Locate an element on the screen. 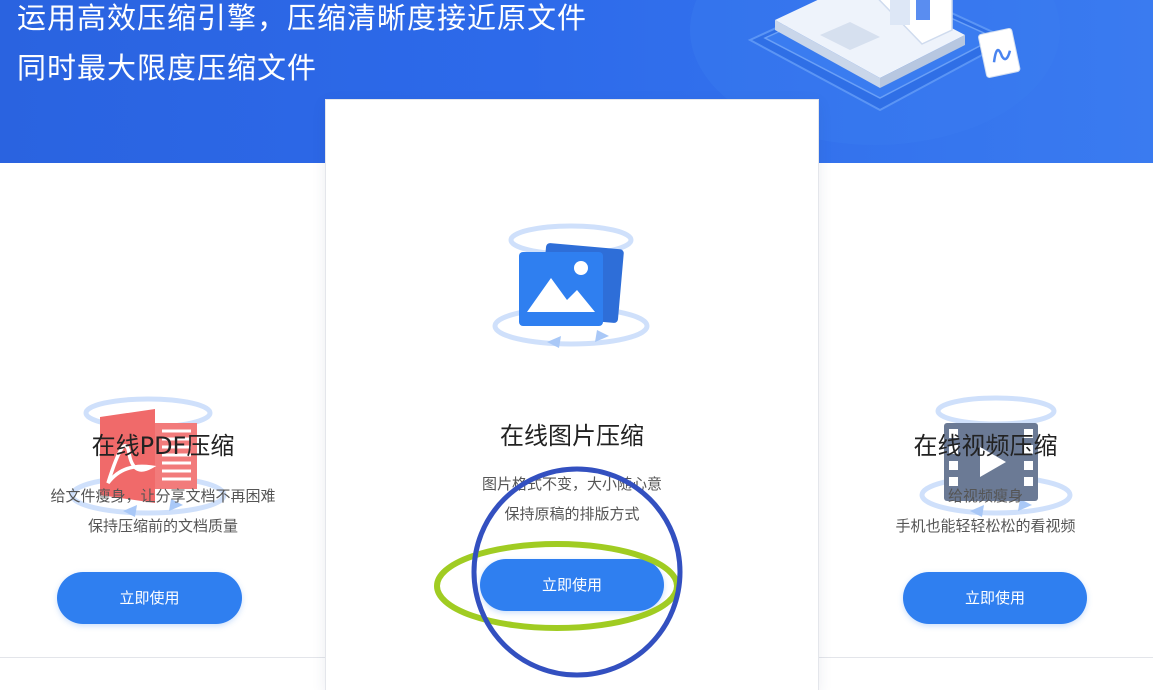  hero-tagline-1: 运用高效压缩引擎，压缩清晰度接近原文件 is located at coordinates (302, 18).